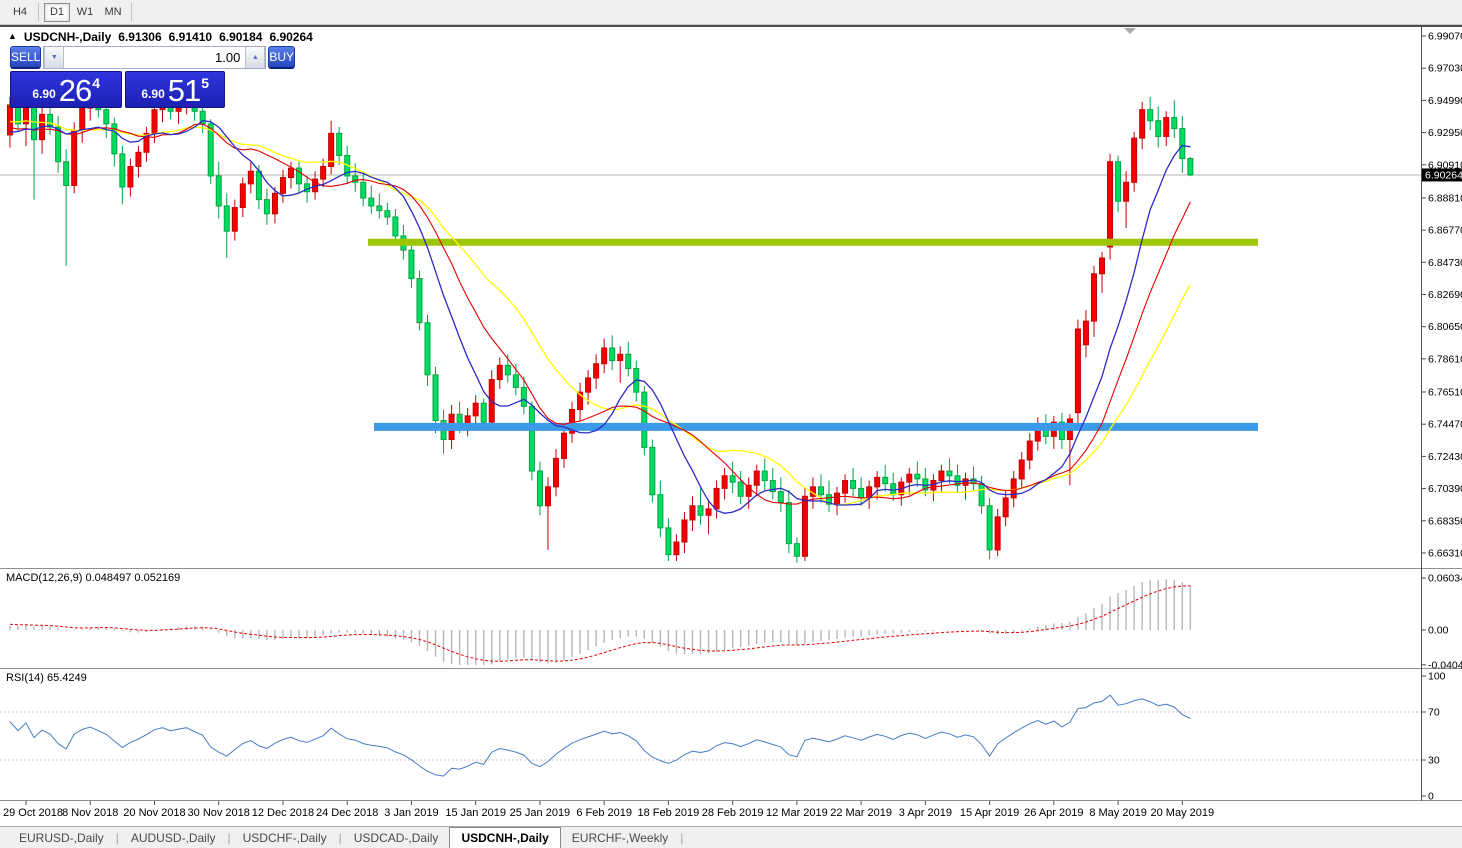 The image size is (1462, 848). I want to click on rsi-label: RSI(14) 65.4249, so click(46, 678).